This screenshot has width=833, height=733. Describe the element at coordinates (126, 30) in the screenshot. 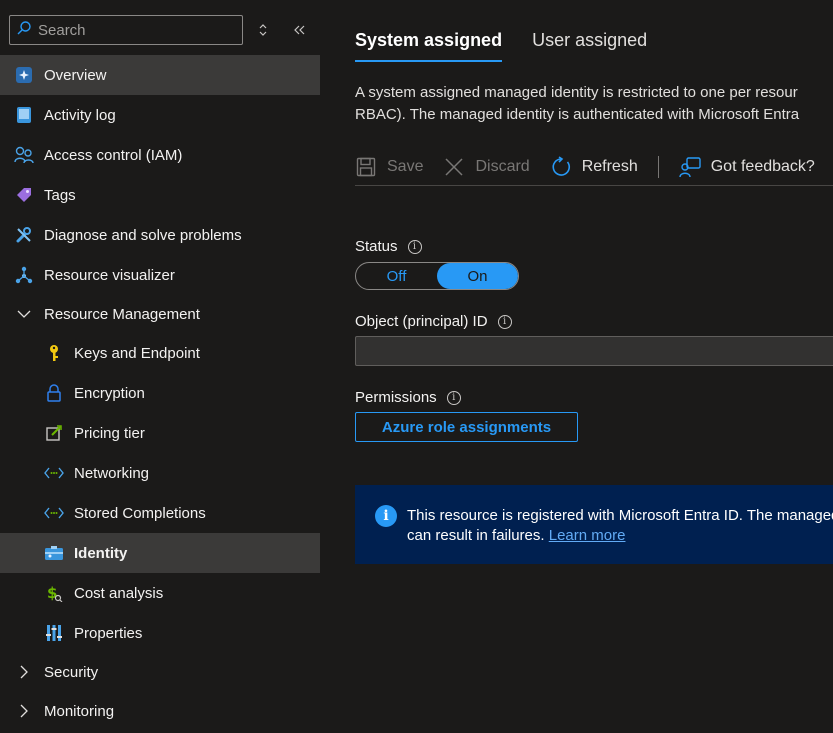

I see `search-input: Search` at that location.